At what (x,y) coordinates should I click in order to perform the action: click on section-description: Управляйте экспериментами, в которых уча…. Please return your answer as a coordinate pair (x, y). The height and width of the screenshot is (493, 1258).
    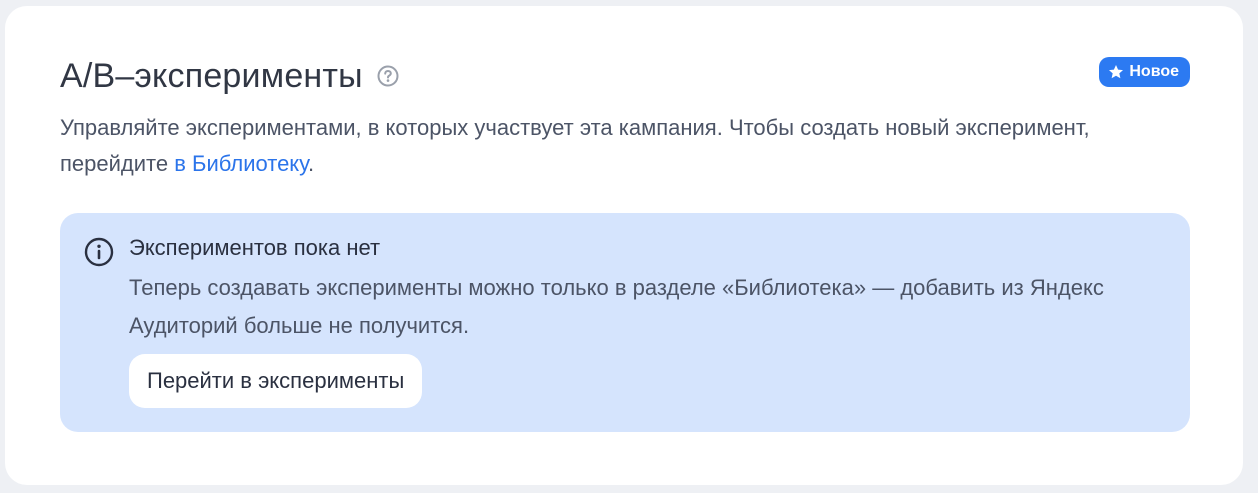
    Looking at the image, I should click on (580, 146).